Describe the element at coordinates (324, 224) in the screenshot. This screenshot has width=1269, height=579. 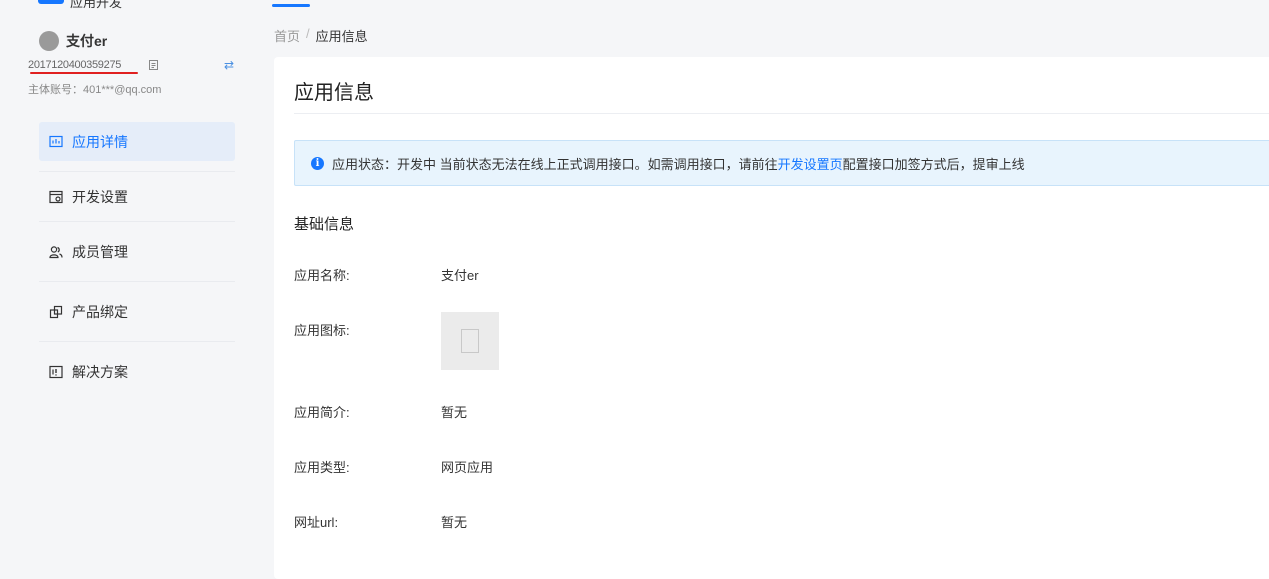
I see `section-title: 基础信息` at that location.